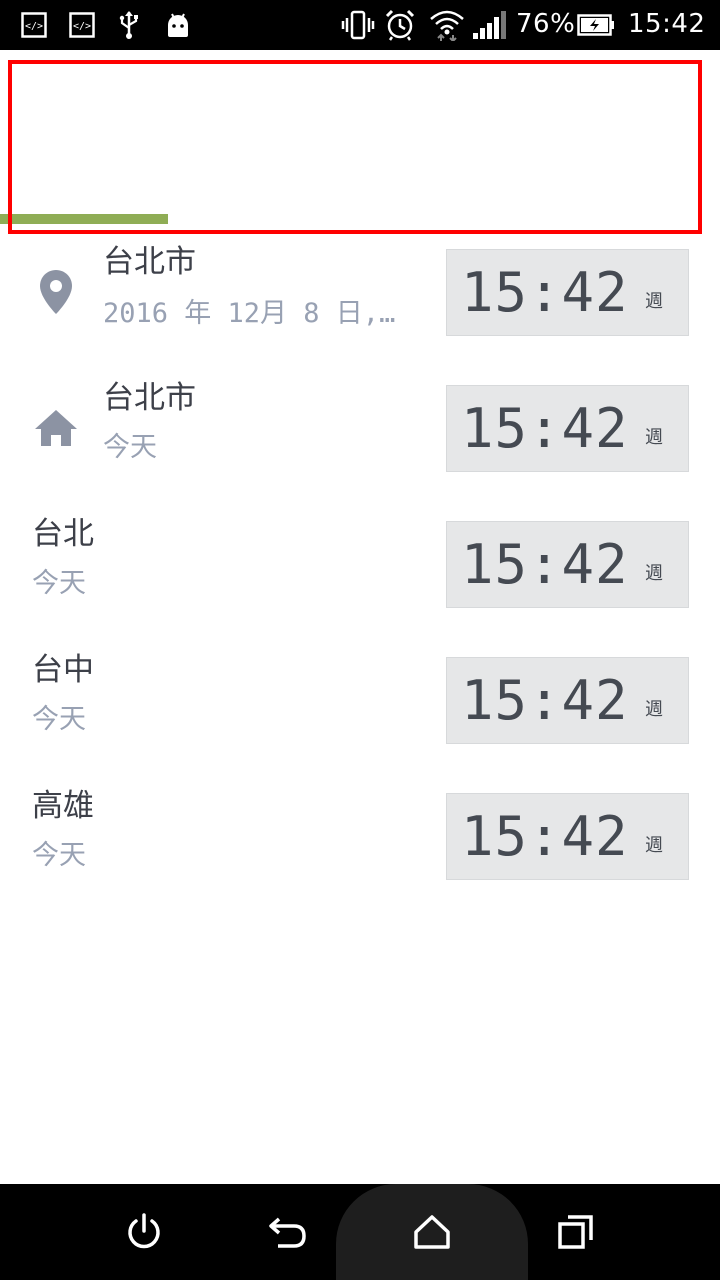 Image resolution: width=720 pixels, height=1280 pixels. Describe the element at coordinates (447, 25) in the screenshot. I see `wifi-icon` at that location.